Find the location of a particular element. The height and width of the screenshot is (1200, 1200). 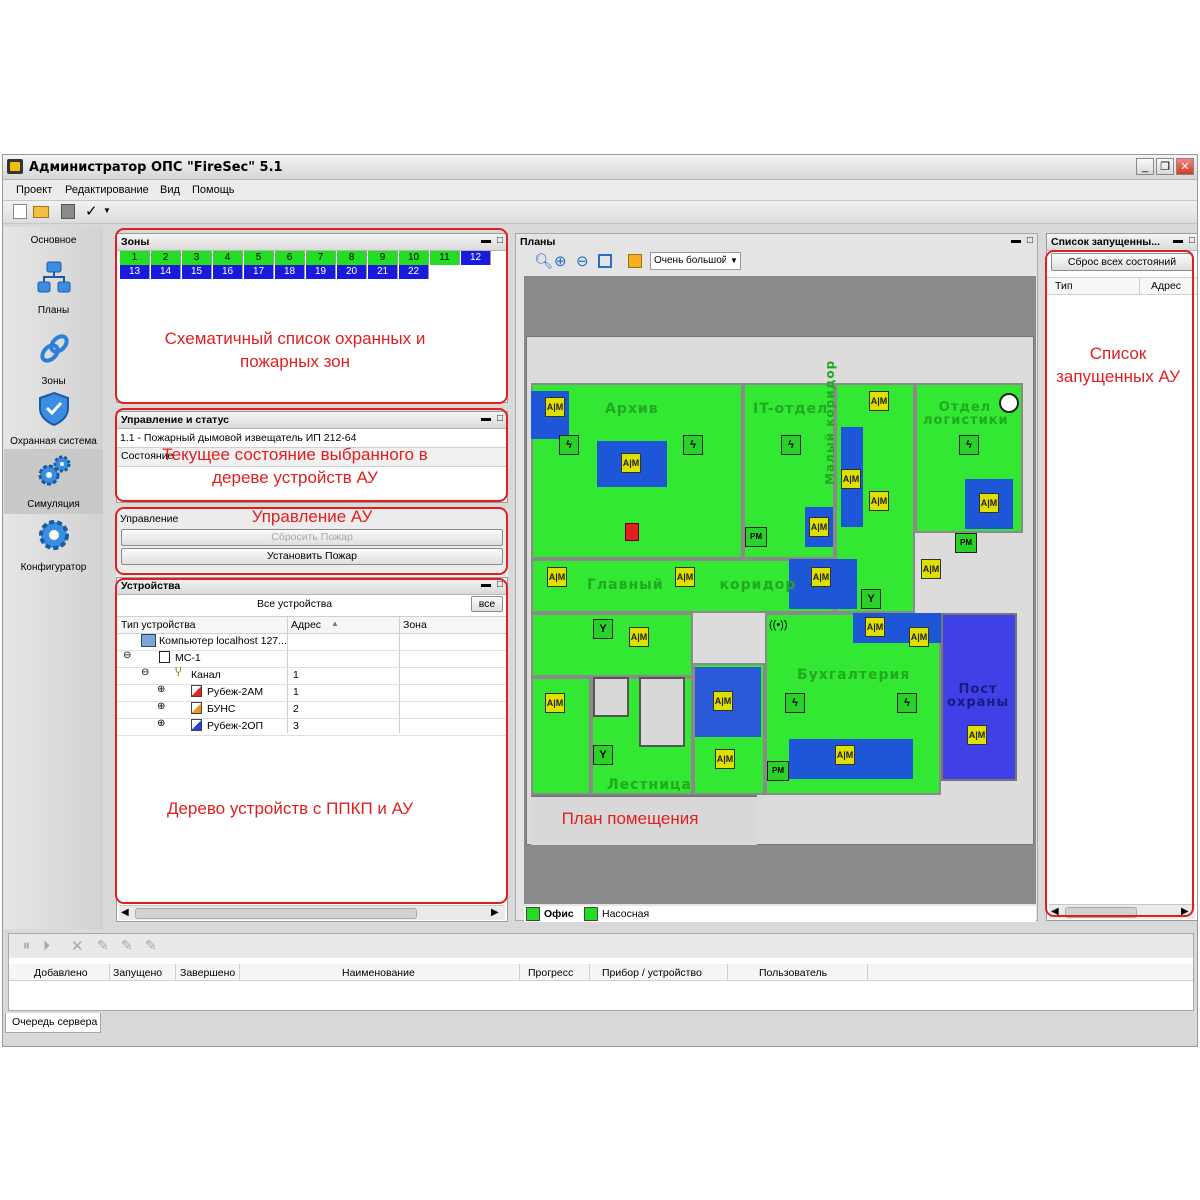

col-started: Запущено is located at coordinates (137, 973).